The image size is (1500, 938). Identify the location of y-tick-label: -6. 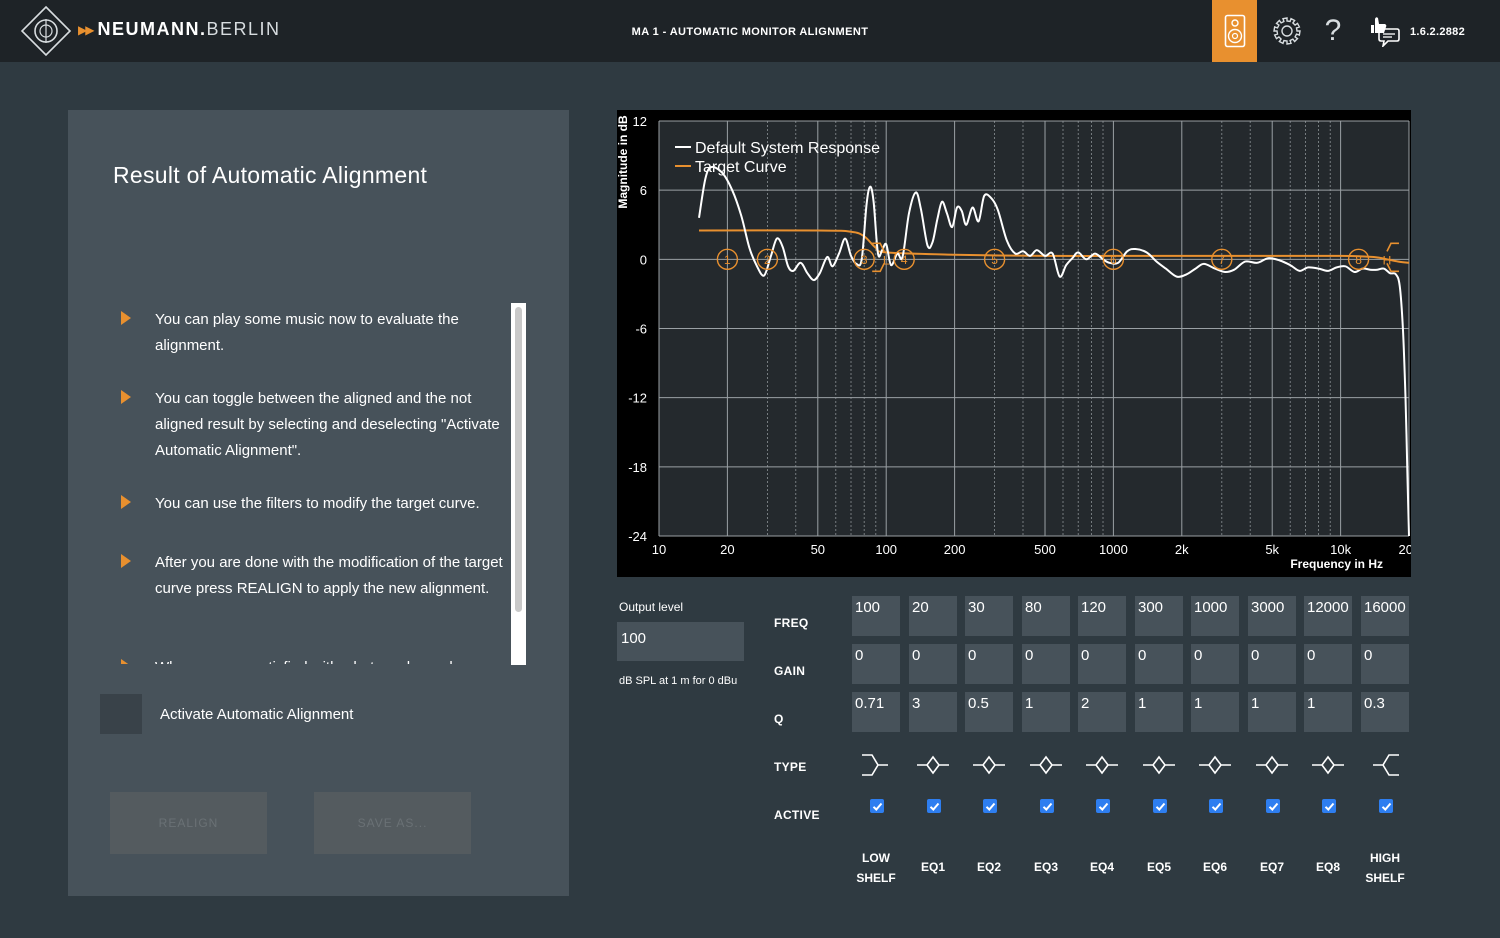
(641, 329).